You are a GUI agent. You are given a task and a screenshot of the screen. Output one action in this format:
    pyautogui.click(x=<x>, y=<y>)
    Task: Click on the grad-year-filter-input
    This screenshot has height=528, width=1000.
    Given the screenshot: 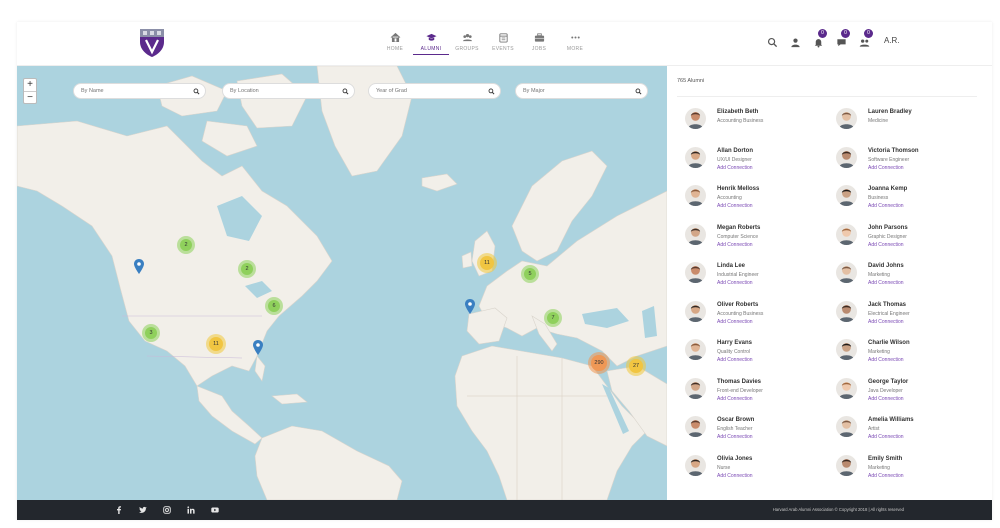 What is the action you would take?
    pyautogui.click(x=438, y=91)
    